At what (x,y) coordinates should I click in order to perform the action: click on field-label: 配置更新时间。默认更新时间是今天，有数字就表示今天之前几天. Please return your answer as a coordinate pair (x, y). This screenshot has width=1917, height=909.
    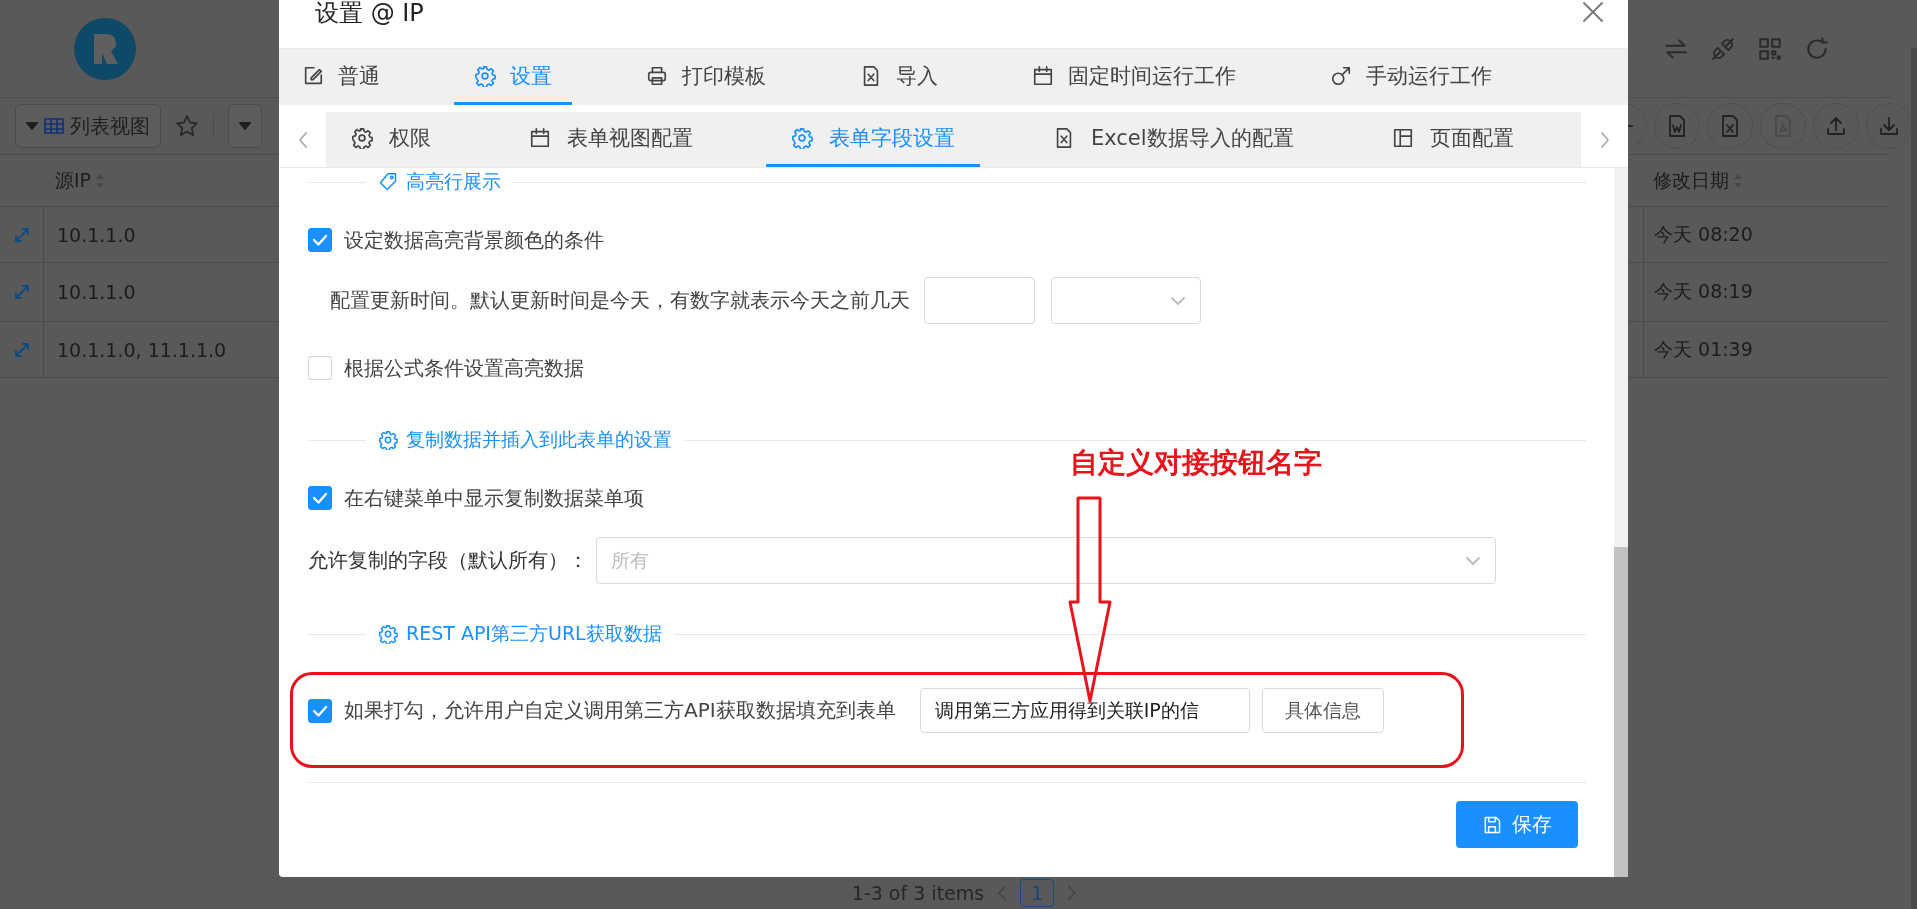
    Looking at the image, I should click on (620, 300).